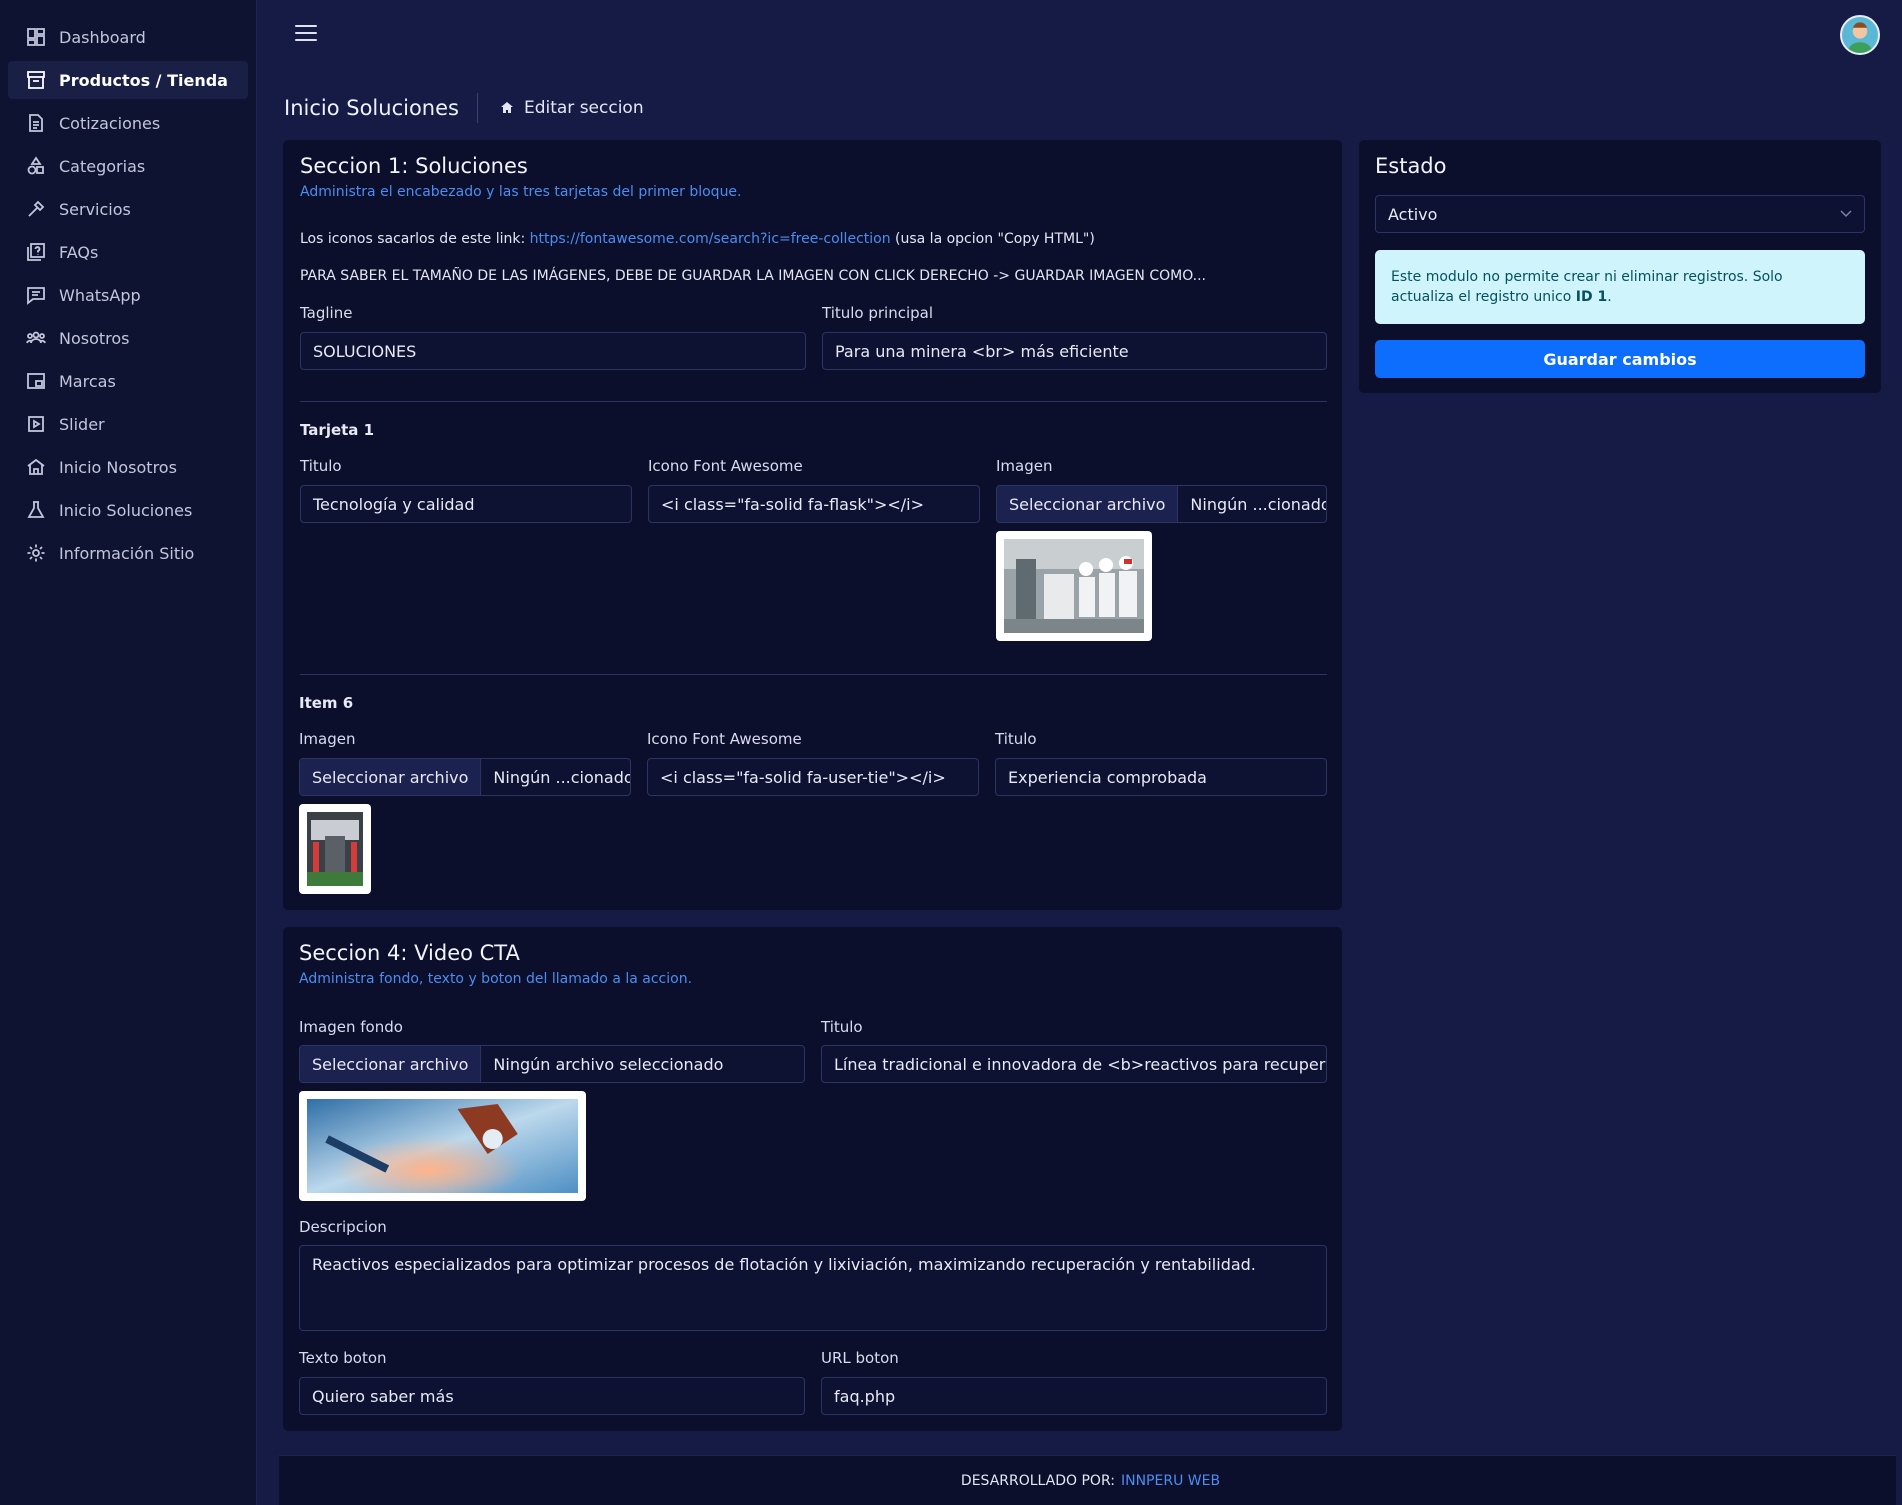 This screenshot has height=1505, width=1902. Describe the element at coordinates (464, 108) in the screenshot. I see `breadcrumb: Inicio Soluciones Editar seccion` at that location.